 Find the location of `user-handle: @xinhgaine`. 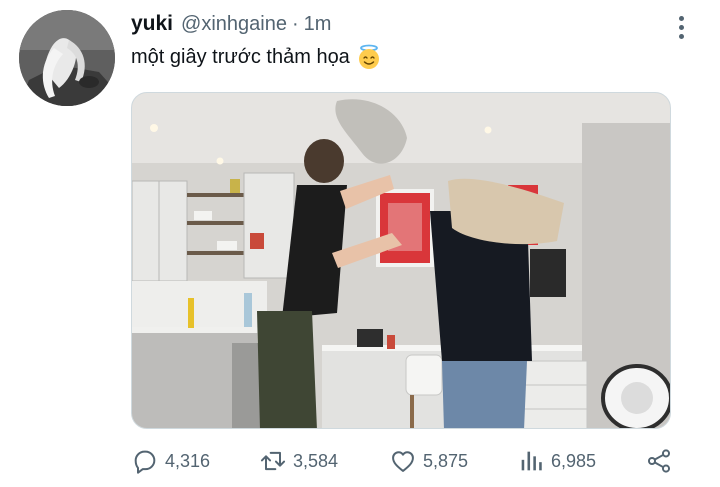

user-handle: @xinhgaine is located at coordinates (234, 24).